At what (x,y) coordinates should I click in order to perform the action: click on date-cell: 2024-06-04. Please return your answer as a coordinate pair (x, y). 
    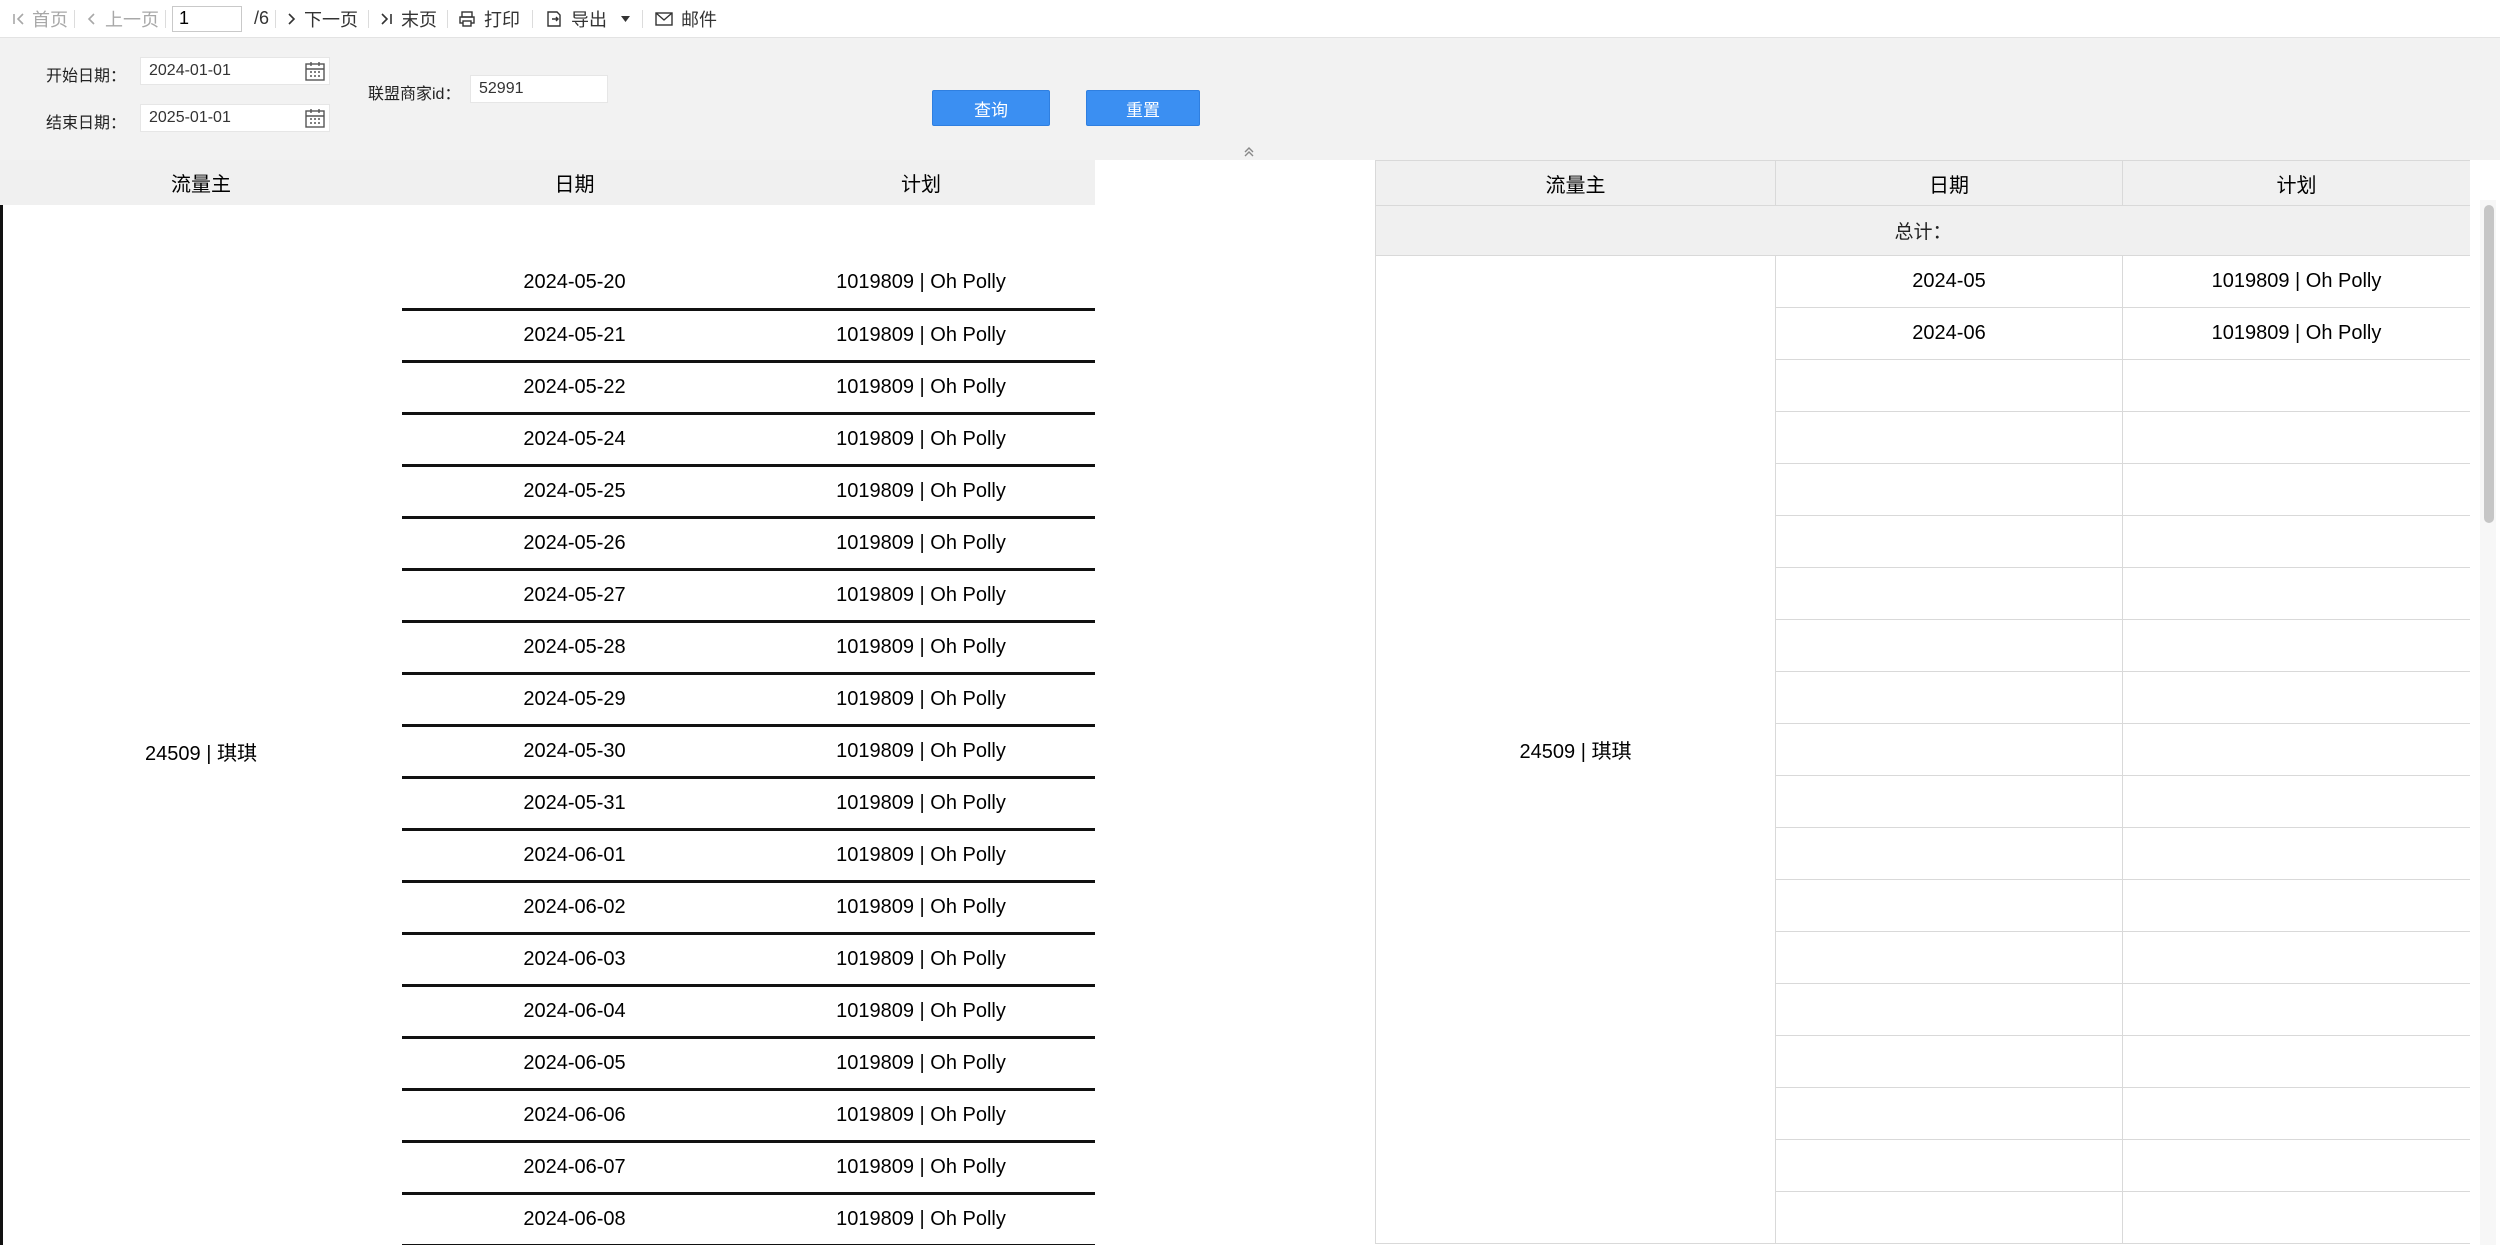
    Looking at the image, I should click on (574, 1012).